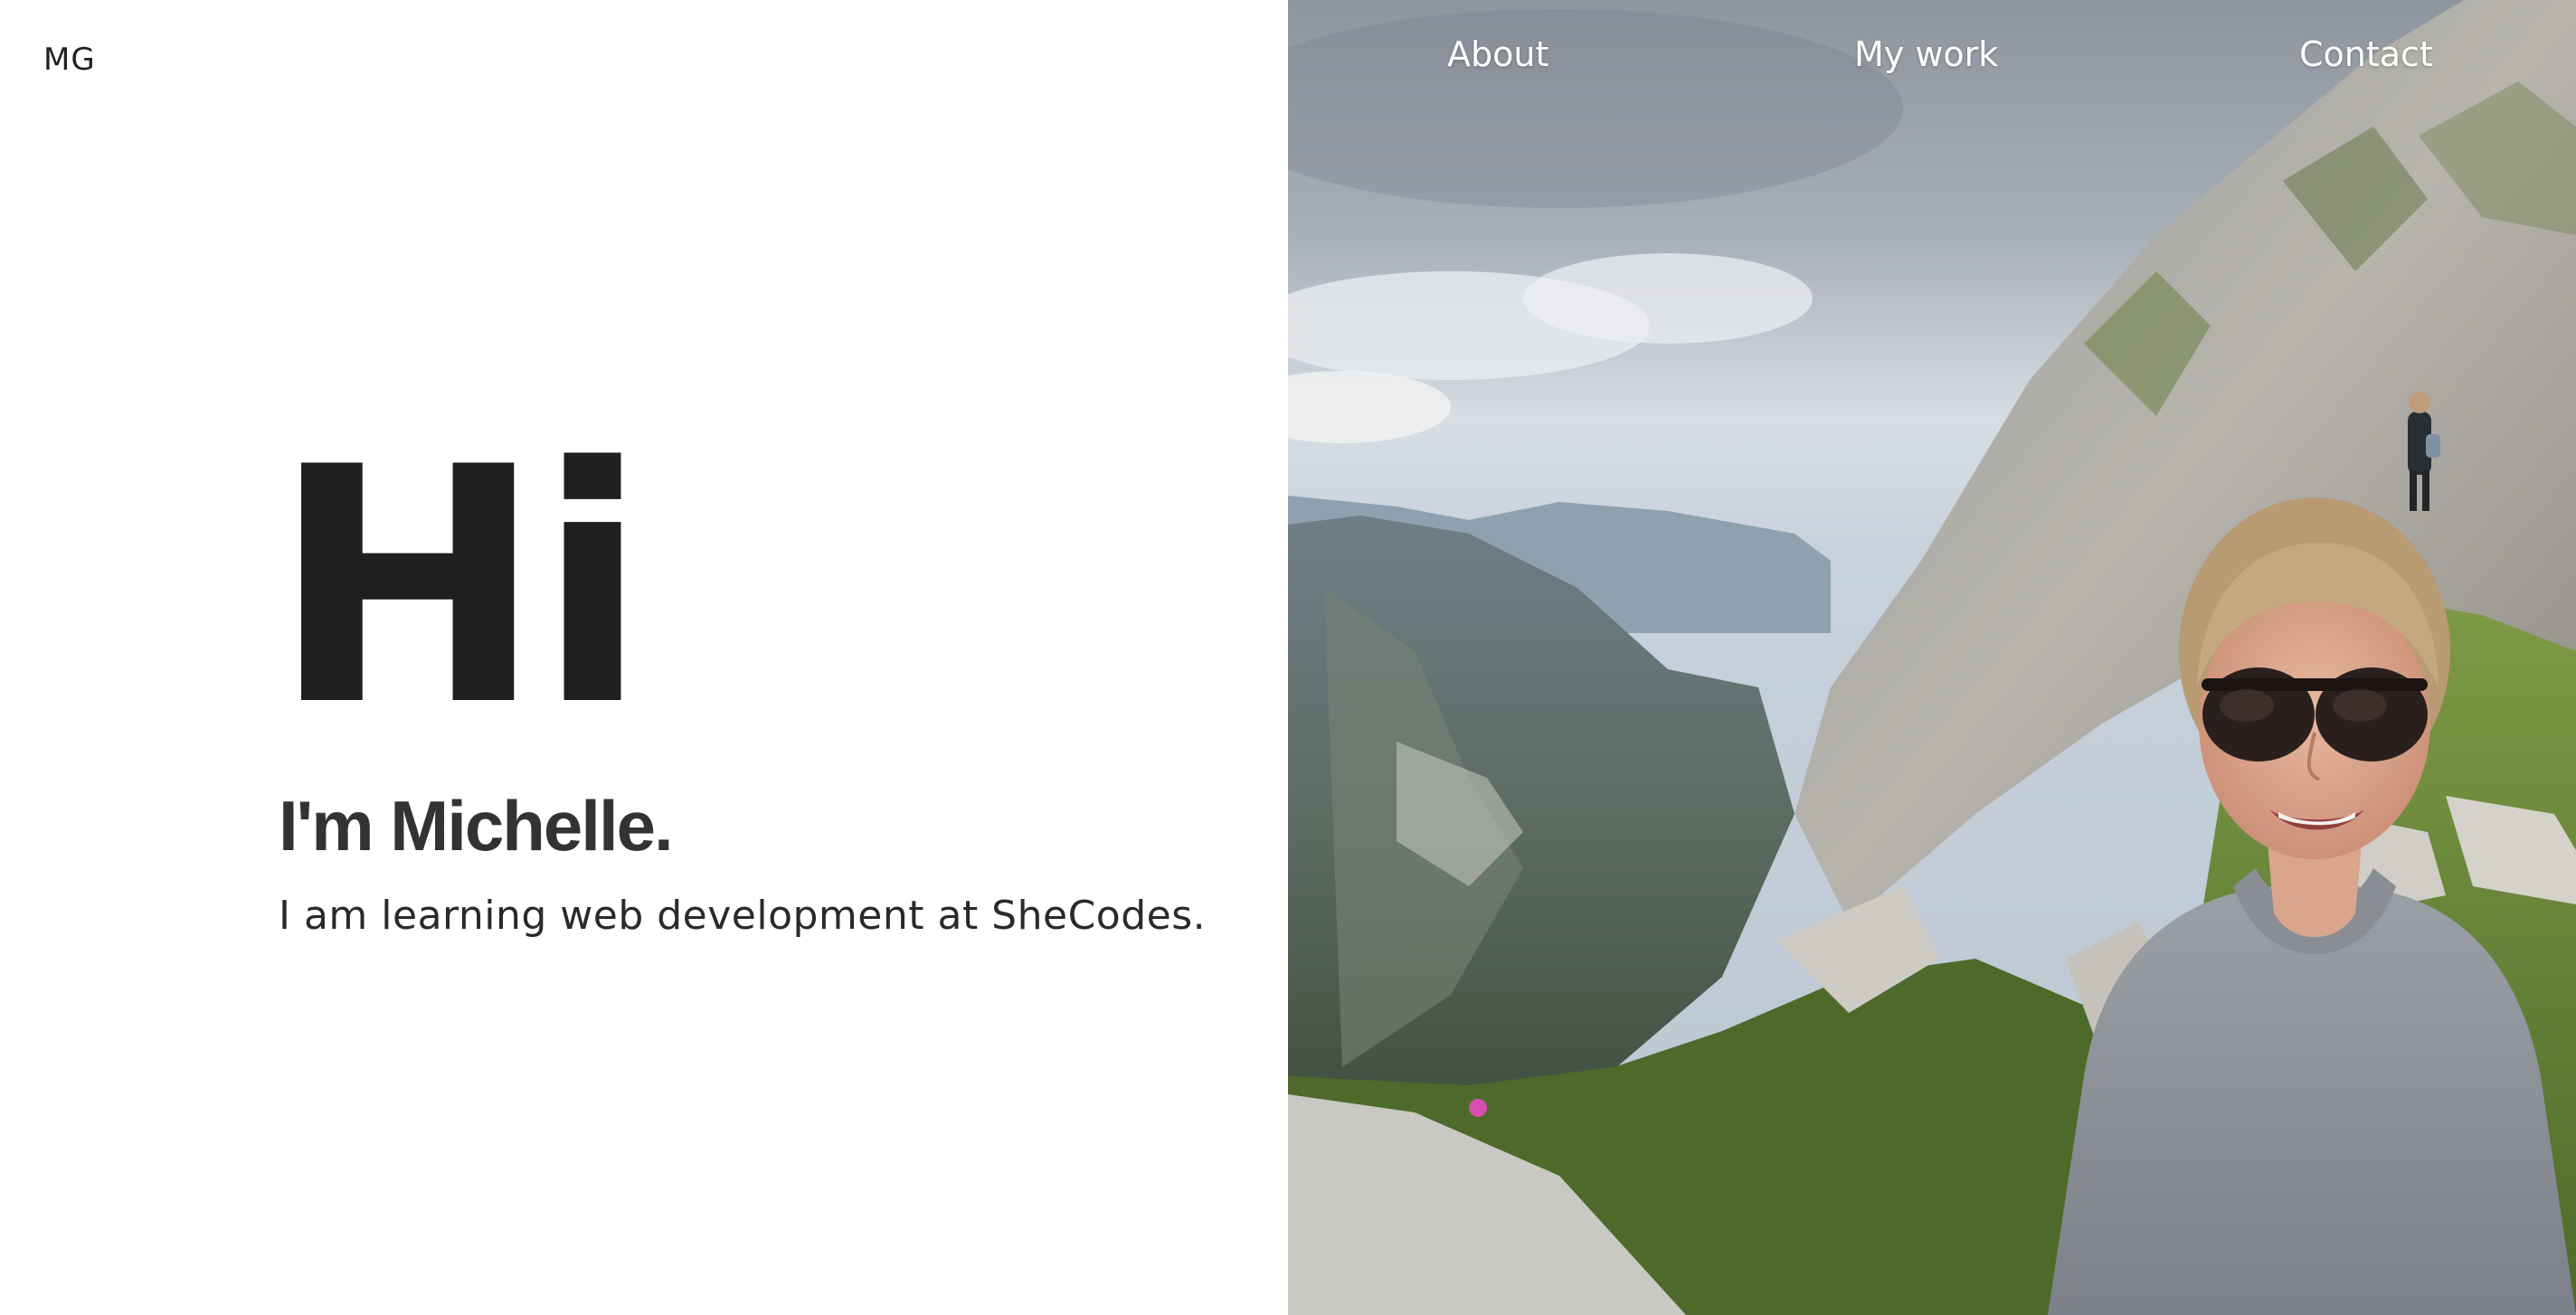 This screenshot has height=1315, width=2576. I want to click on nav-link-about: About, so click(1498, 54).